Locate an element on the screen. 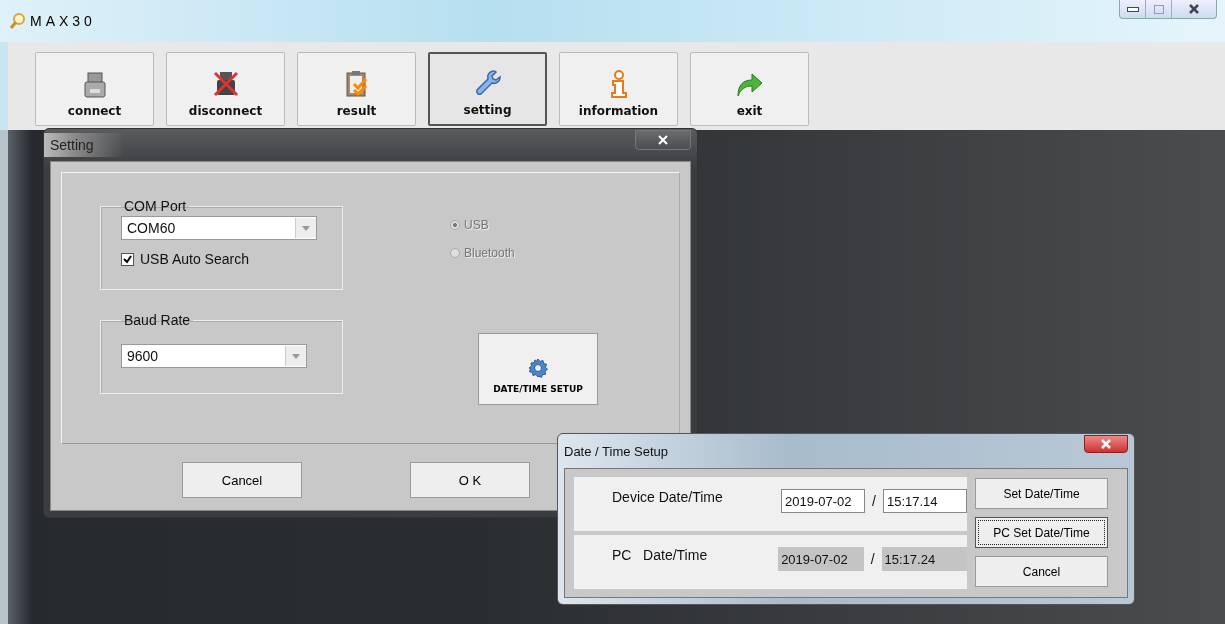 This screenshot has width=1225, height=624. time-readout: 15:17.24 is located at coordinates (924, 559).